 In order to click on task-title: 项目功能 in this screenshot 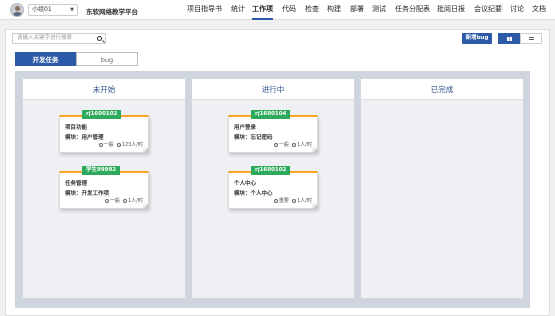, I will do `click(76, 128)`.